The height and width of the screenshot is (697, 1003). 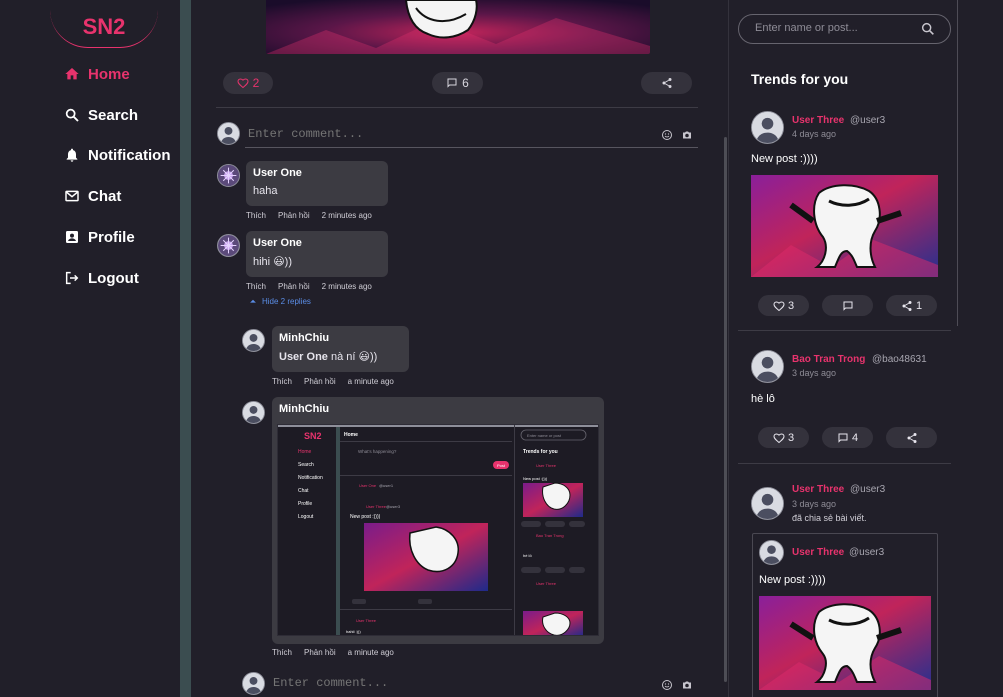 What do you see at coordinates (305, 452) in the screenshot?
I see `svg-text: Home` at bounding box center [305, 452].